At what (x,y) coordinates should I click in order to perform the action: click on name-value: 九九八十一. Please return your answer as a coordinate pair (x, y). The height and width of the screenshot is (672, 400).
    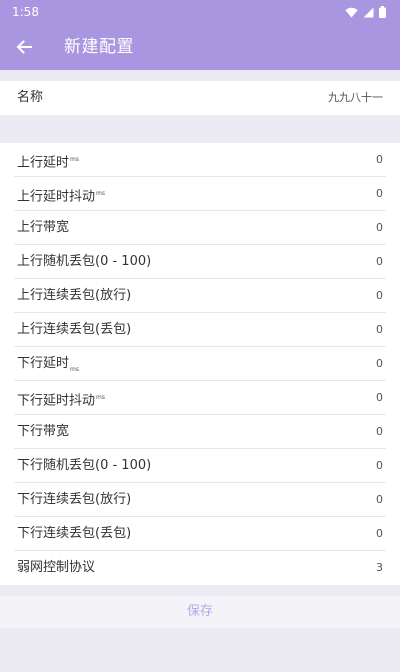
    Looking at the image, I should click on (355, 97).